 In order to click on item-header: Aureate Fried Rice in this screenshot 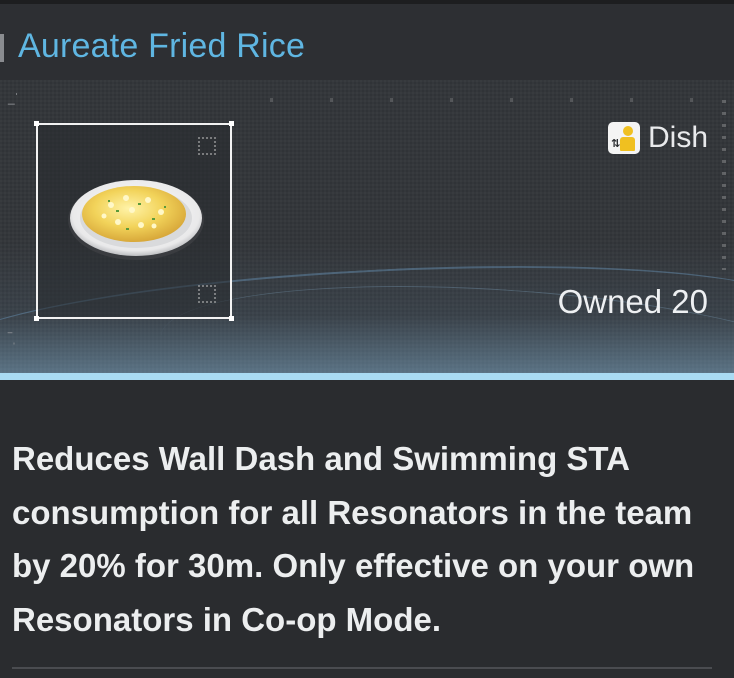, I will do `click(367, 42)`.